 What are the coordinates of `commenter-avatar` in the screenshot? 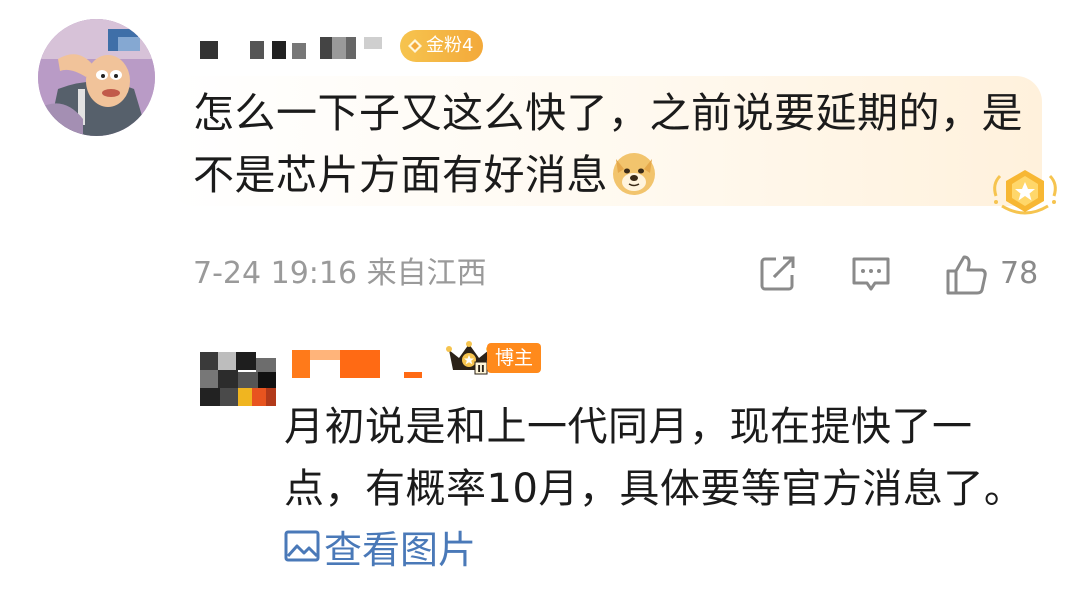 It's located at (96, 77).